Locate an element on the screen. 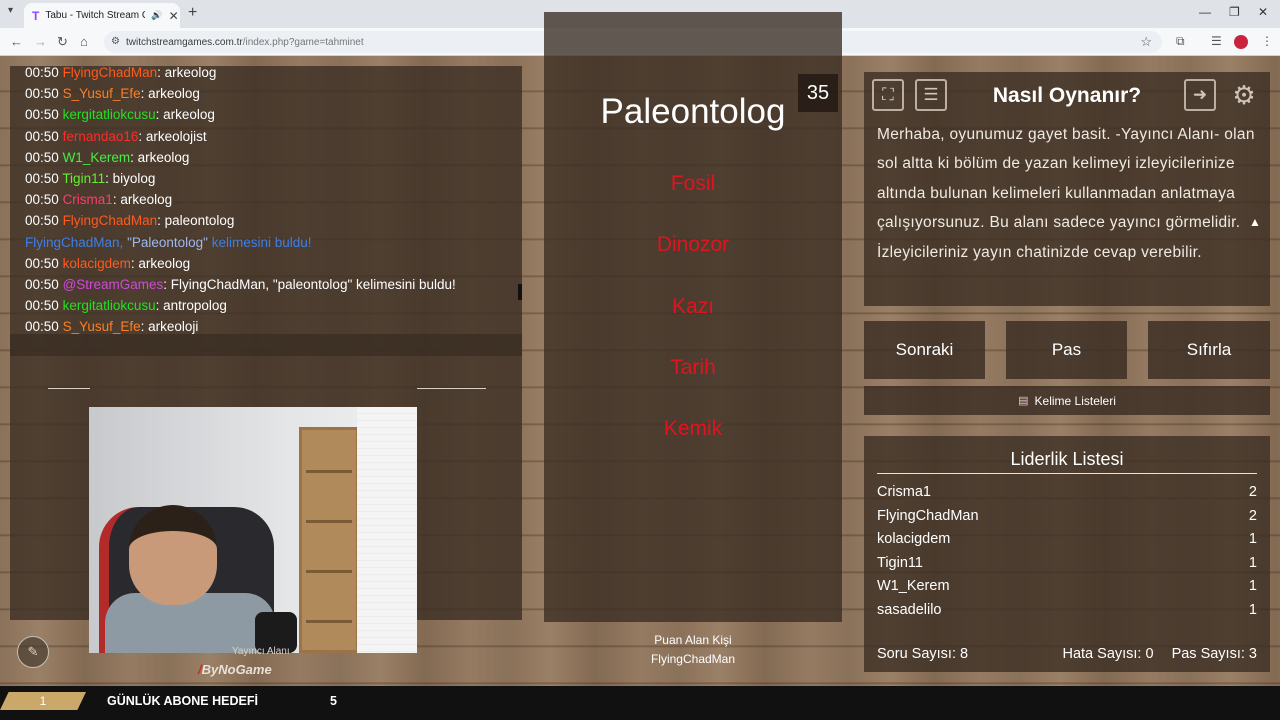  forbidden-word: Dinozor is located at coordinates (693, 244).